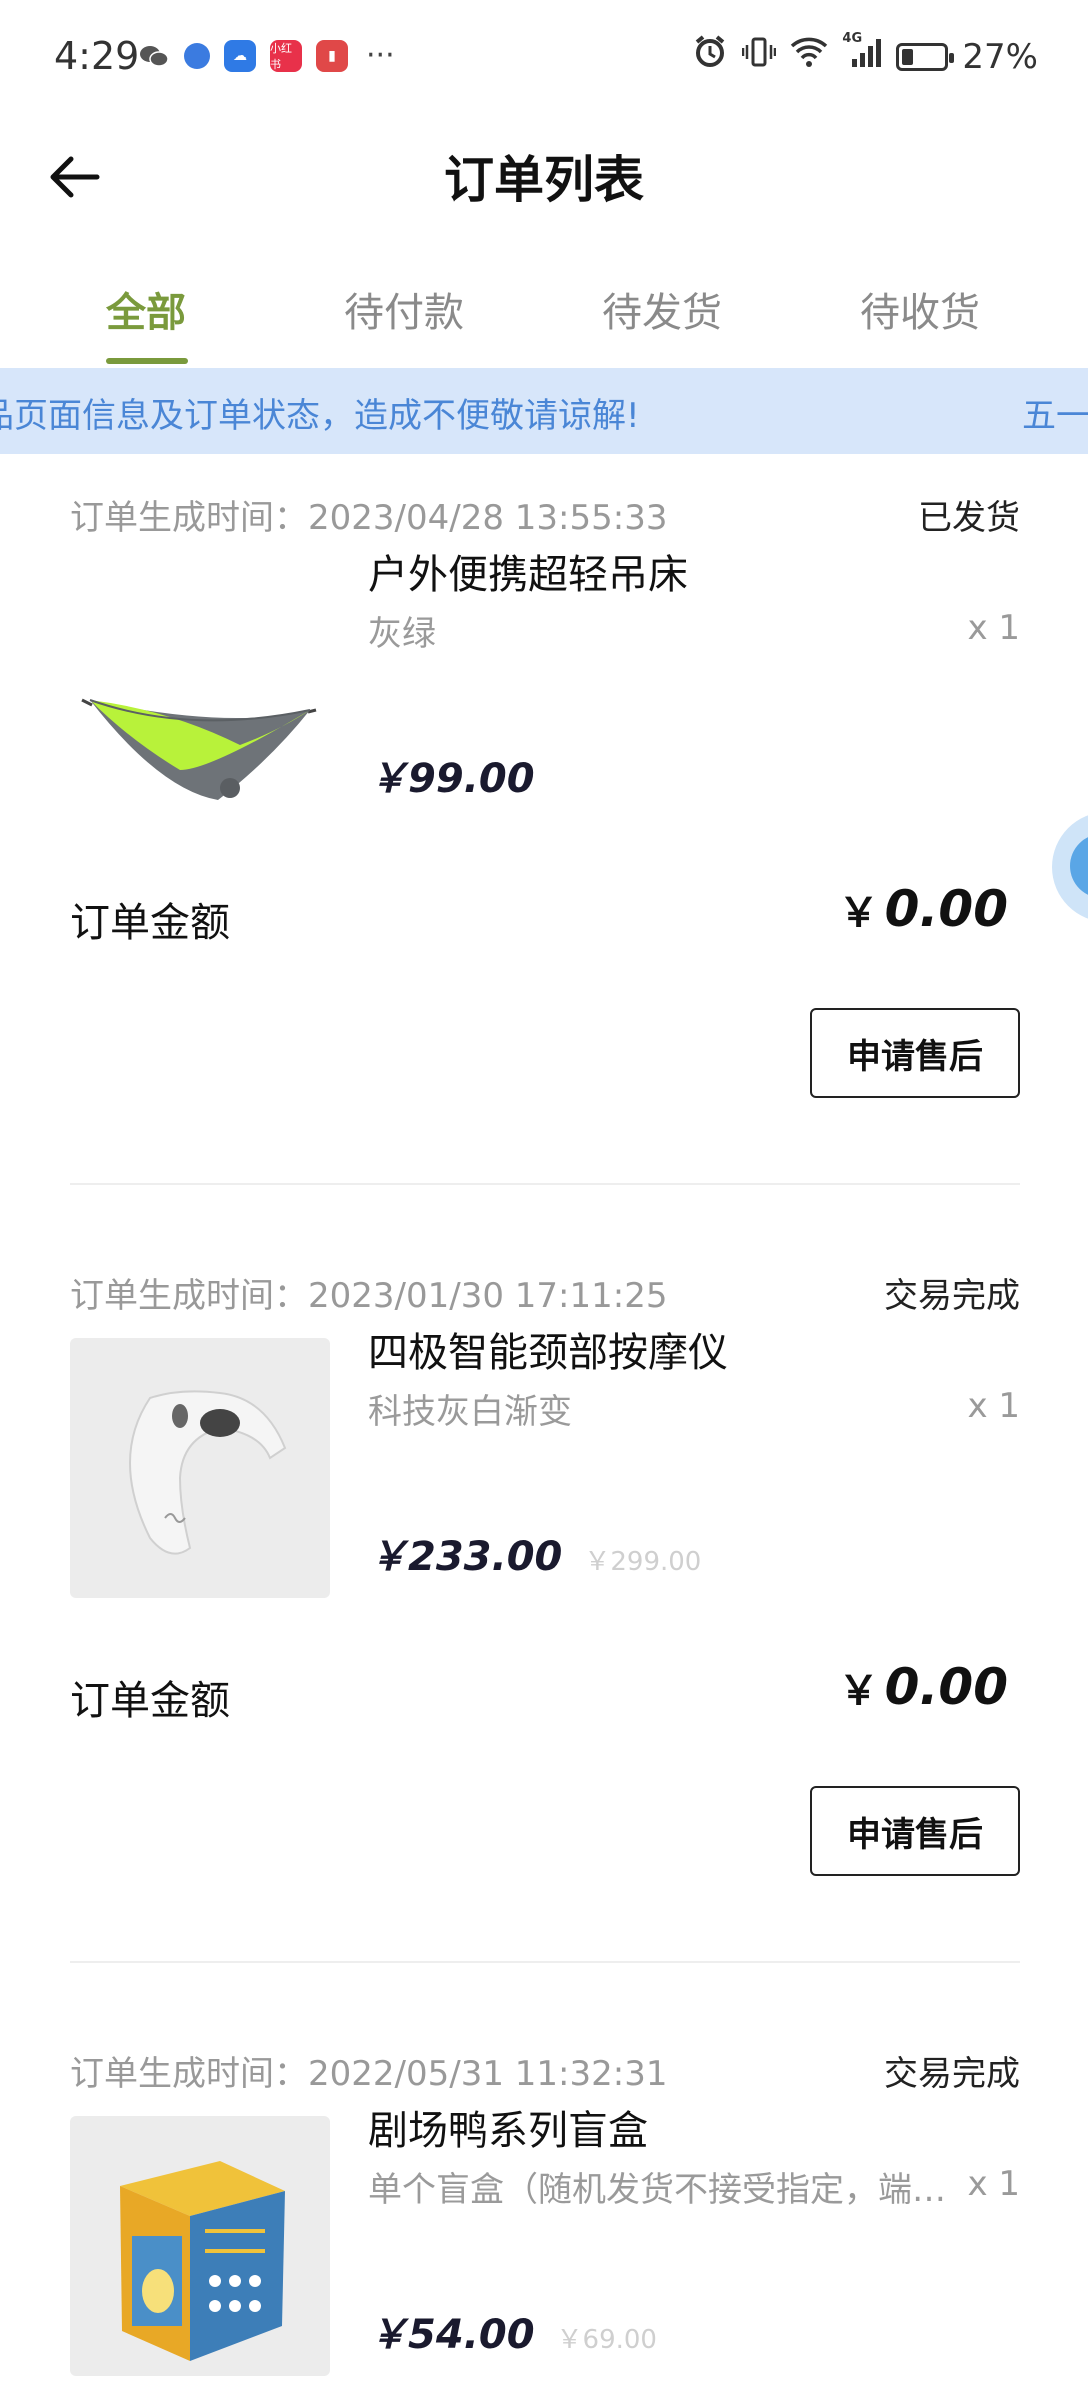 The image size is (1088, 2400). Describe the element at coordinates (200, 690) in the screenshot. I see `product-image-hammock` at that location.